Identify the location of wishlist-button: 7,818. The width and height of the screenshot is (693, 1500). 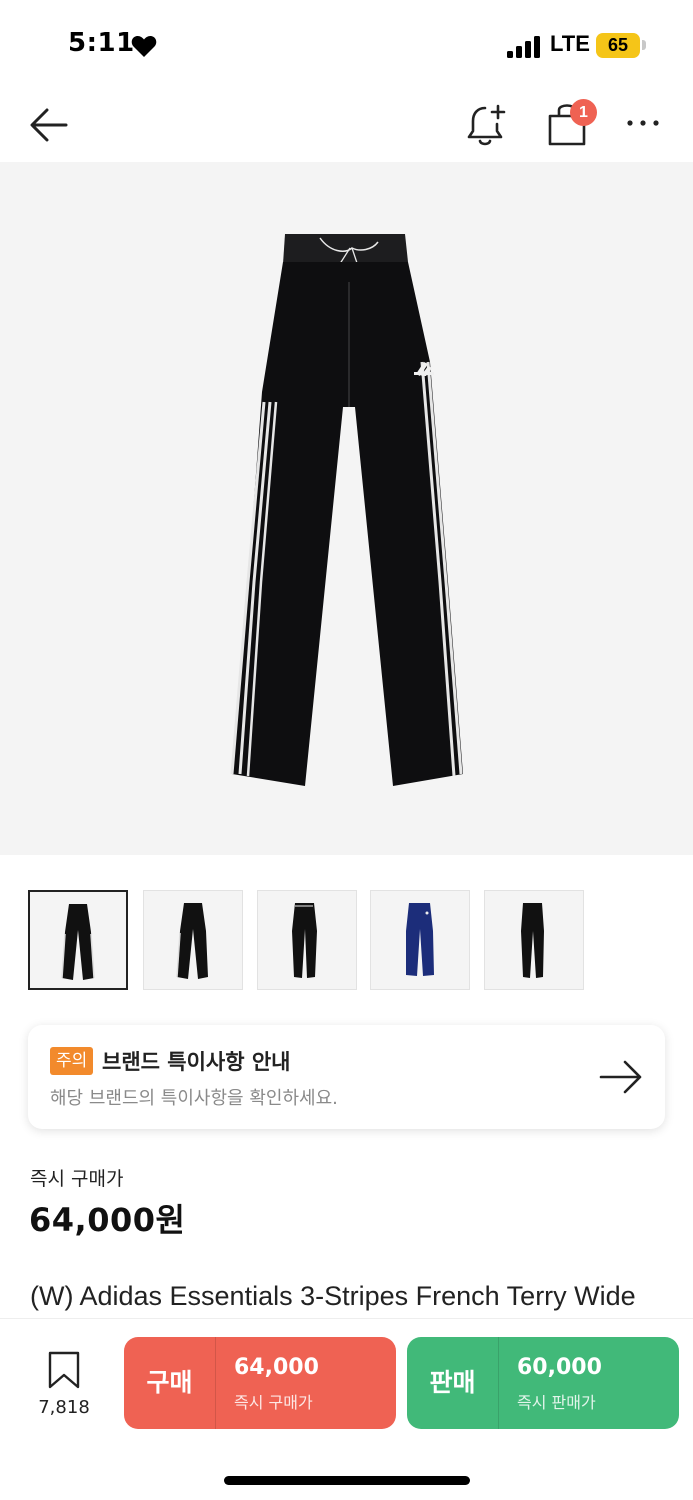
(64, 1386).